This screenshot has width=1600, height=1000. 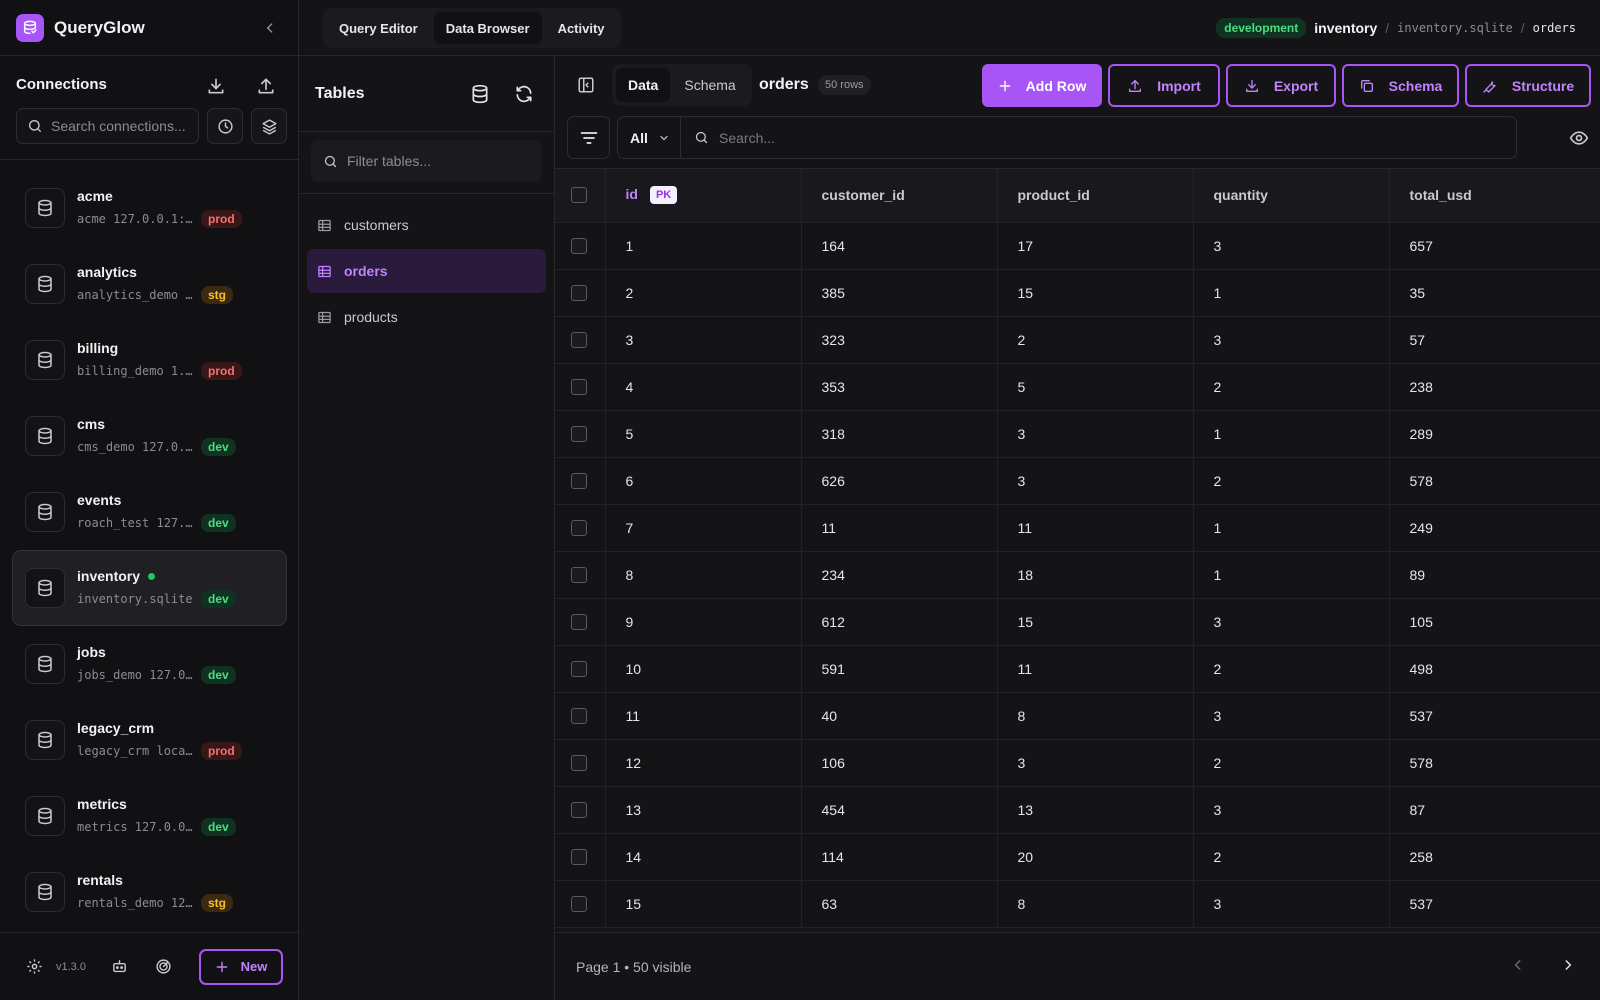 I want to click on view-tab-data: Data, so click(x=643, y=85).